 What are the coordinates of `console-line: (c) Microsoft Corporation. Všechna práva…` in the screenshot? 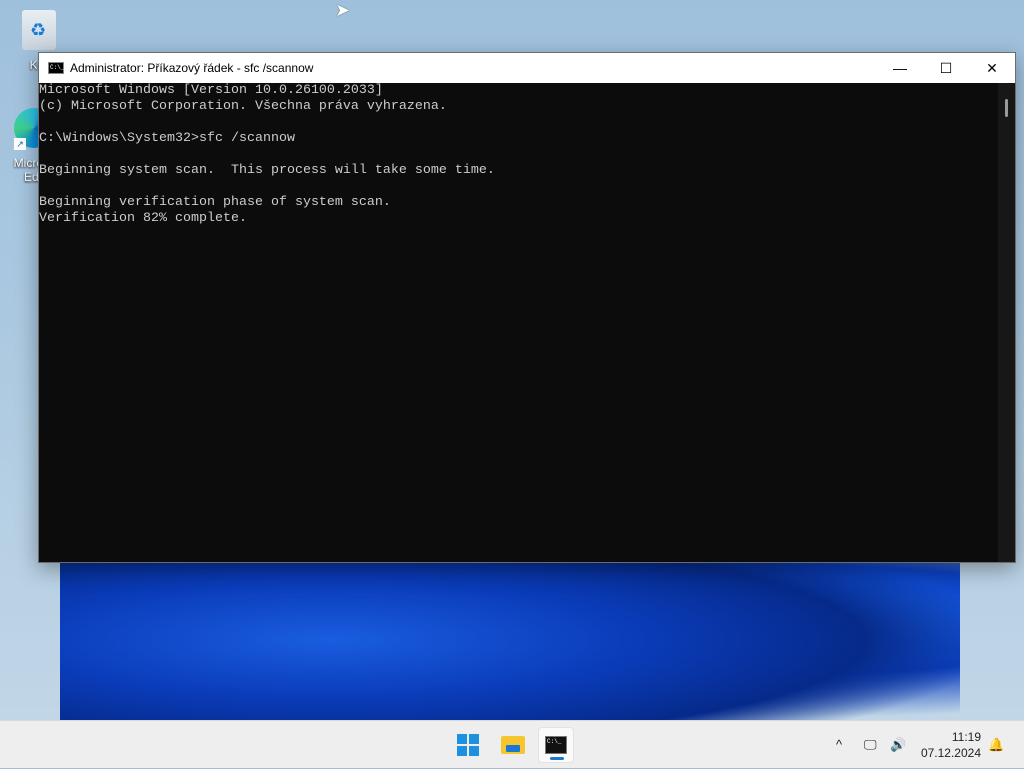 It's located at (243, 106).